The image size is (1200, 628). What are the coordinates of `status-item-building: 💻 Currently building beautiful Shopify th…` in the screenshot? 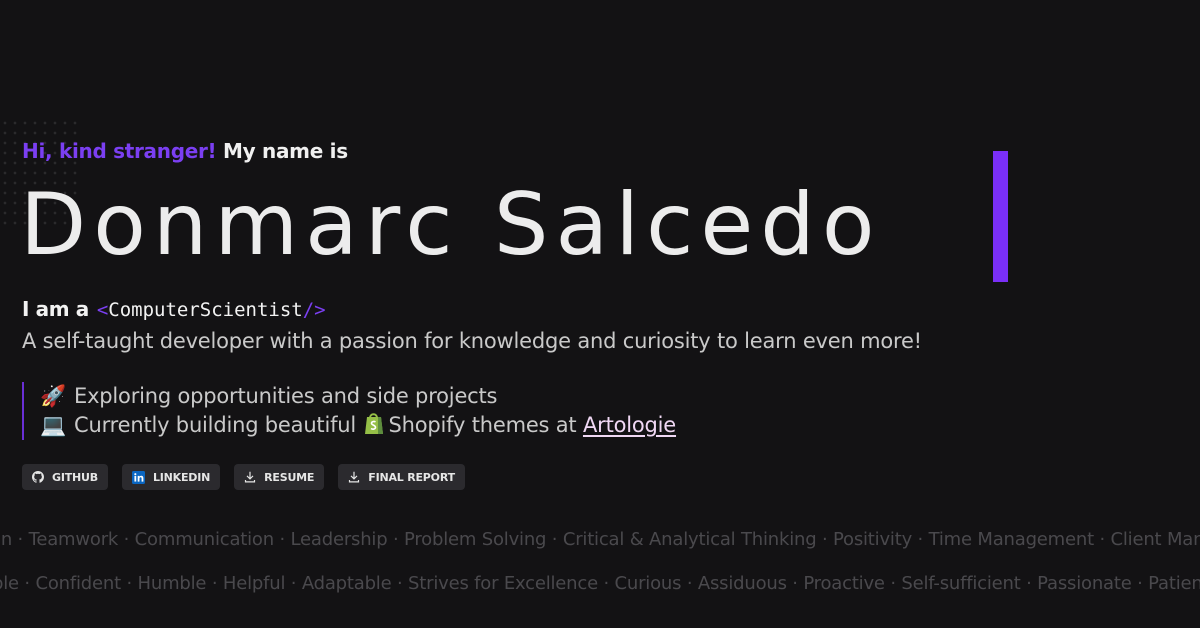 It's located at (358, 425).